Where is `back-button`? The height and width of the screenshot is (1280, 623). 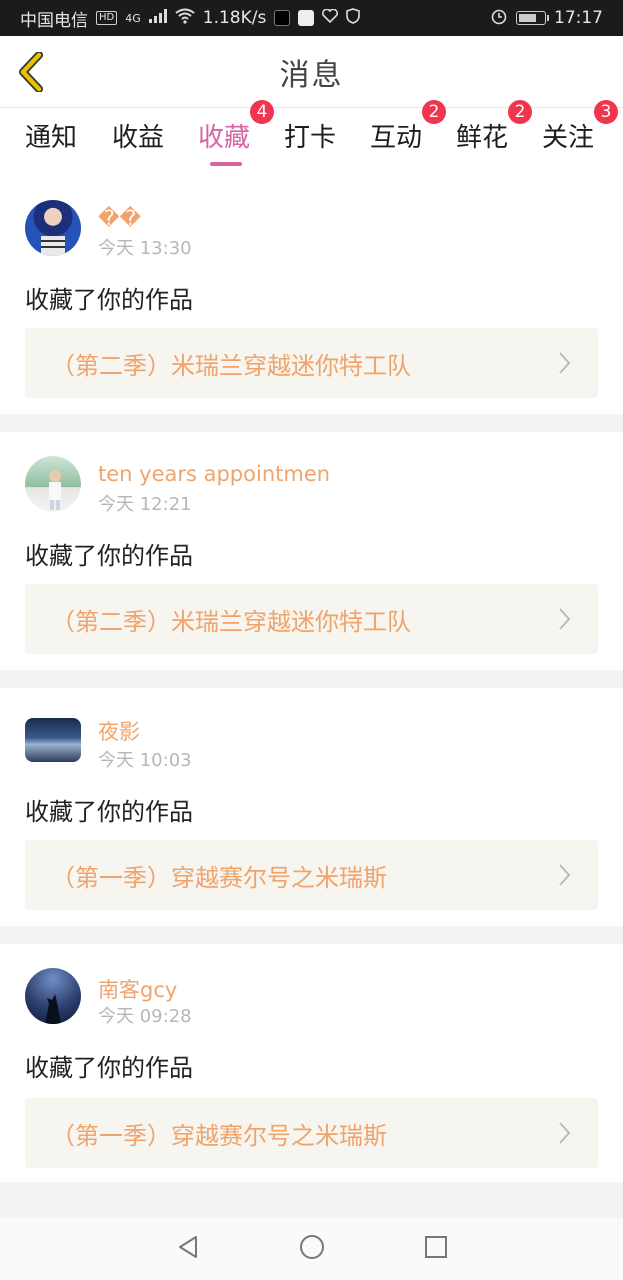
back-button is located at coordinates (32, 72).